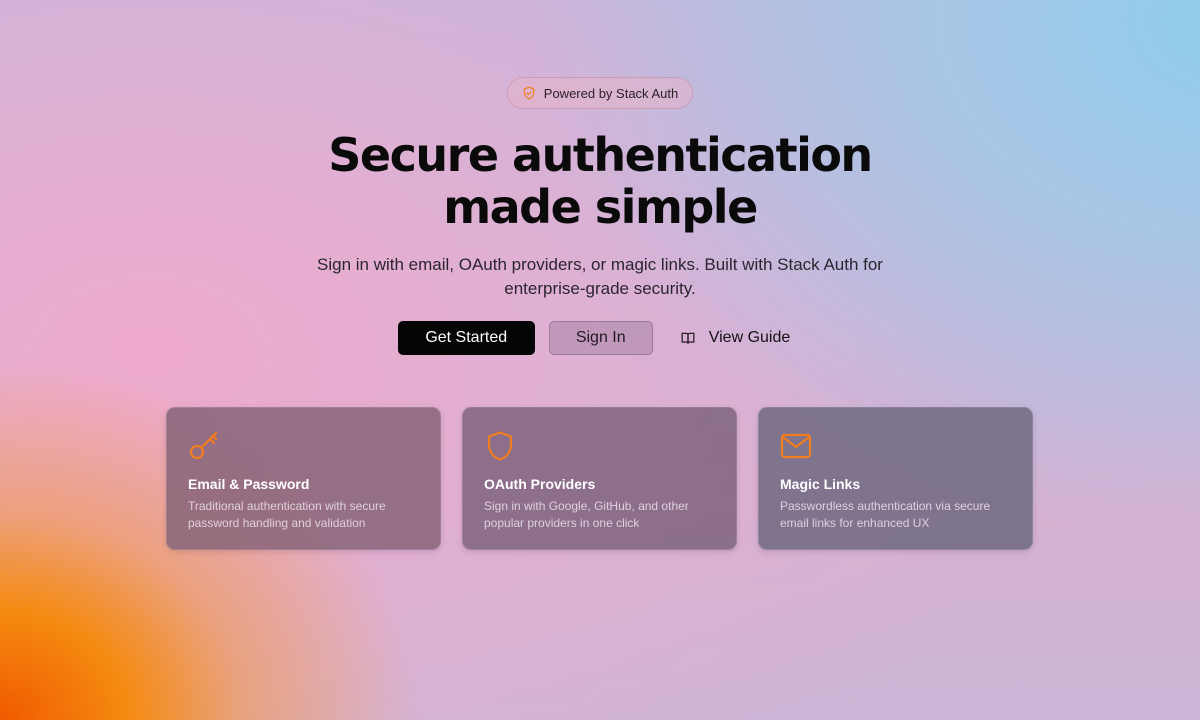  Describe the element at coordinates (249, 484) in the screenshot. I see `feature-title: Email & Password` at that location.